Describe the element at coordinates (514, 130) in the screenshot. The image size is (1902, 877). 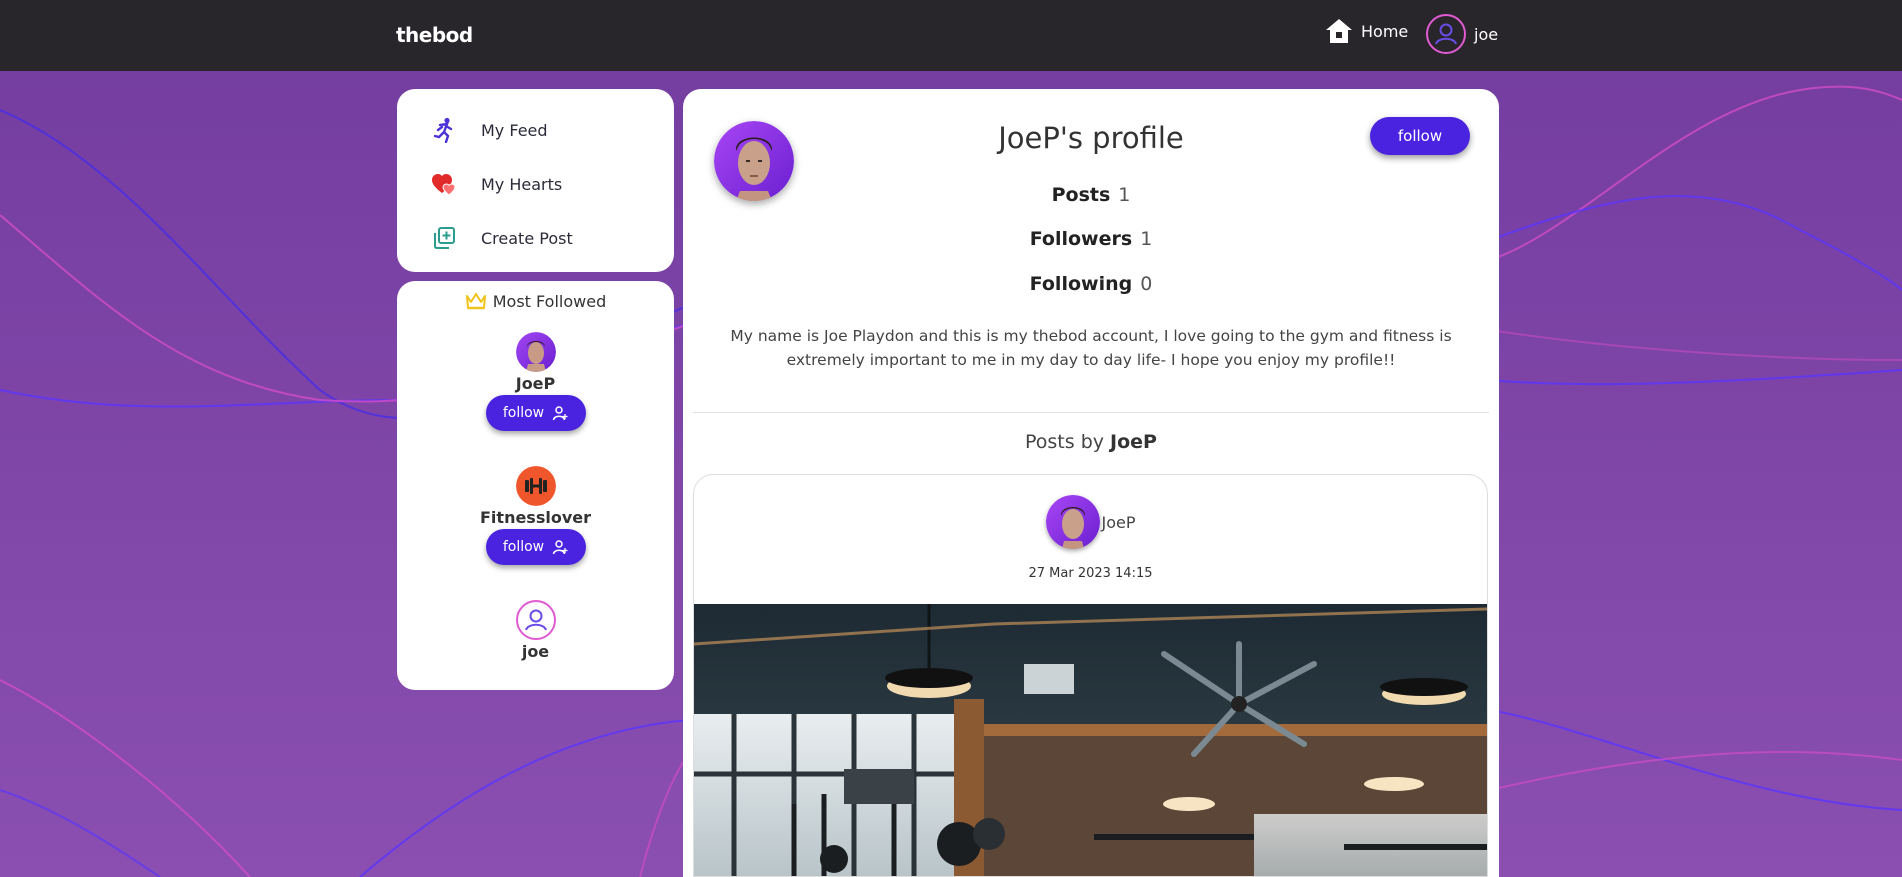
I see `menu-item-label: My Feed` at that location.